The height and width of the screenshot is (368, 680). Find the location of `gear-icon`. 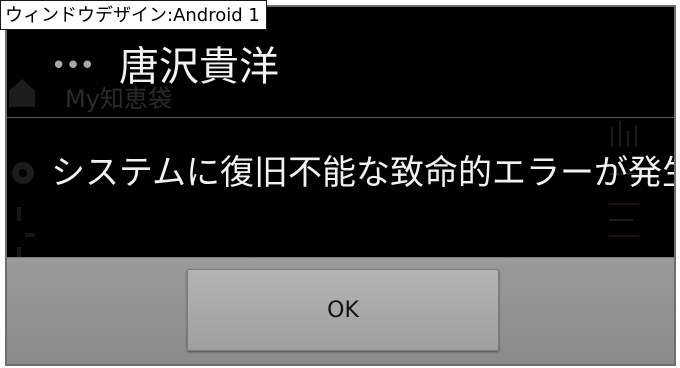

gear-icon is located at coordinates (23, 173).